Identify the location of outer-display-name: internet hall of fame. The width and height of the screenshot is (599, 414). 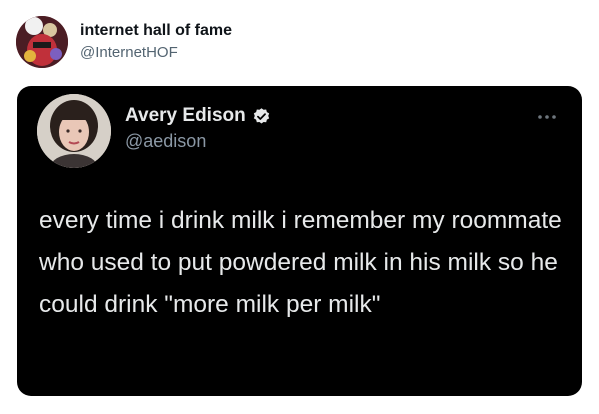
(156, 31).